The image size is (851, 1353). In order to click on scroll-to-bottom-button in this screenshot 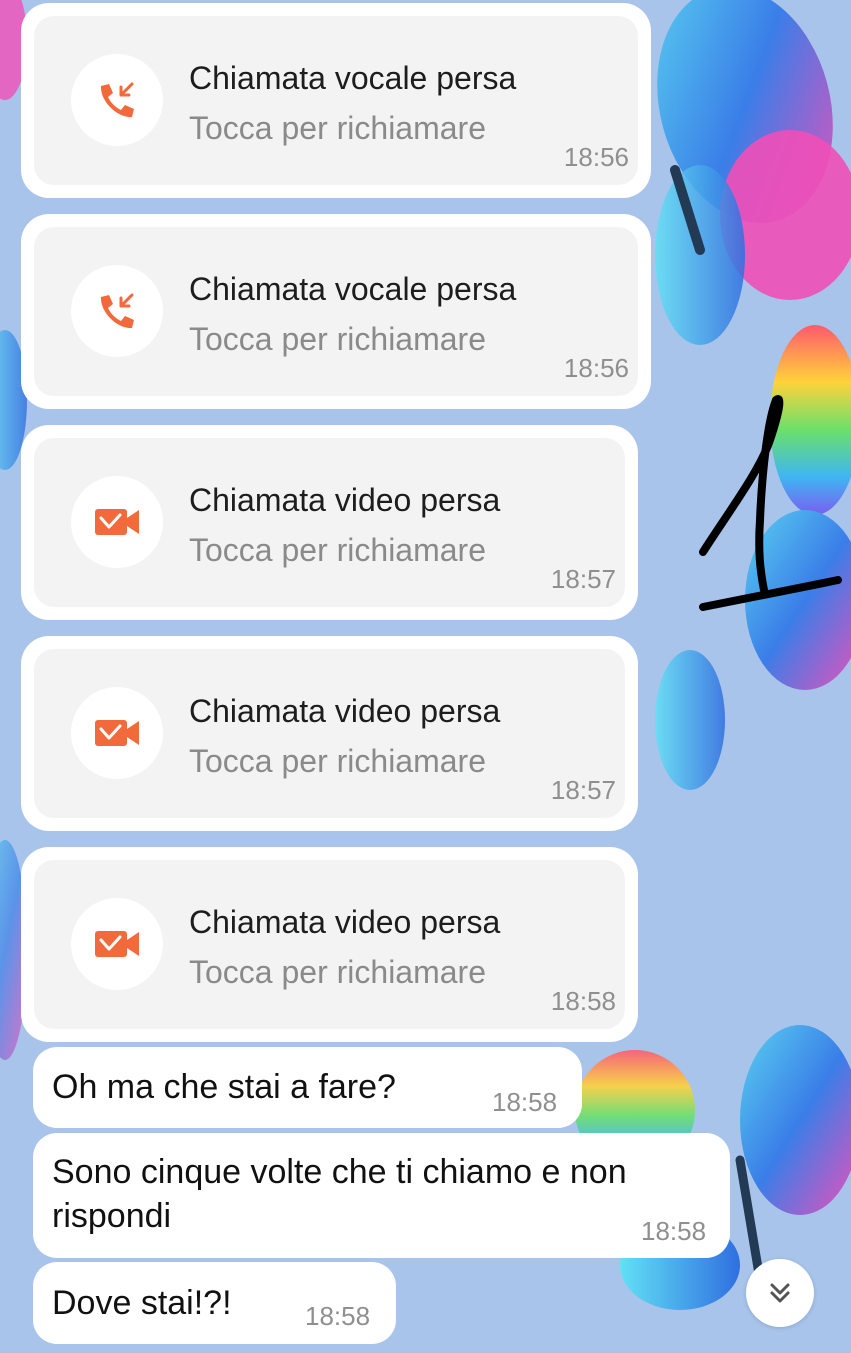, I will do `click(780, 1293)`.